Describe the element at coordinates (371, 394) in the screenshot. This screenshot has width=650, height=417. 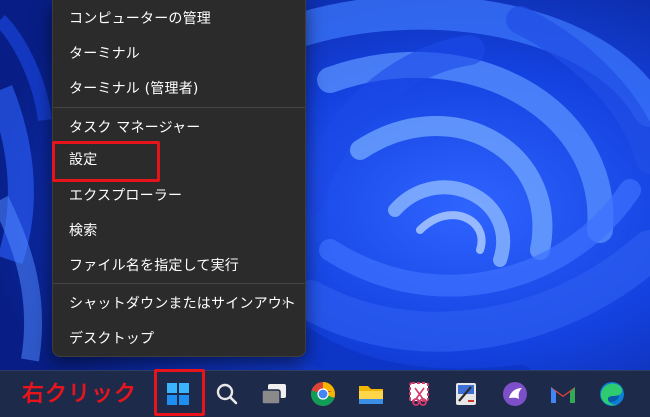
I see `file-explorer-icon` at that location.